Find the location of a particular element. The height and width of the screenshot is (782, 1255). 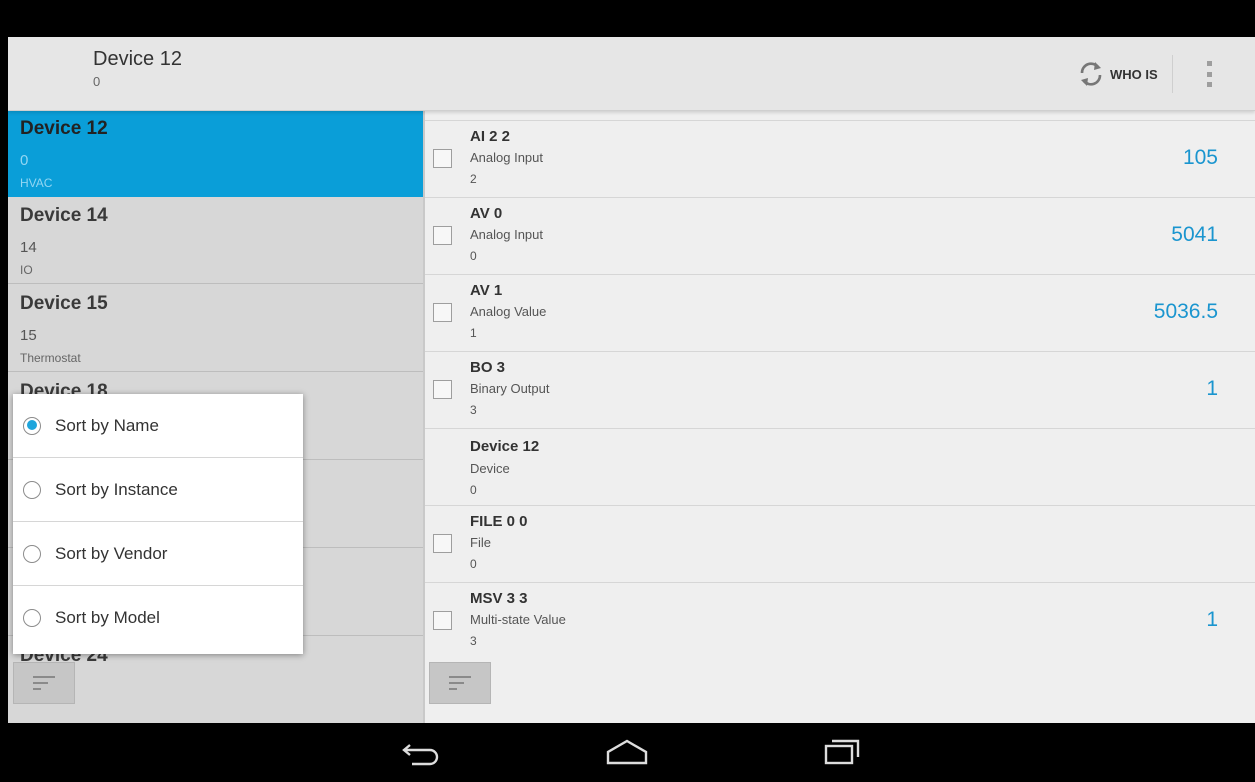

sort-option-label: Sort by Model is located at coordinates (107, 617).